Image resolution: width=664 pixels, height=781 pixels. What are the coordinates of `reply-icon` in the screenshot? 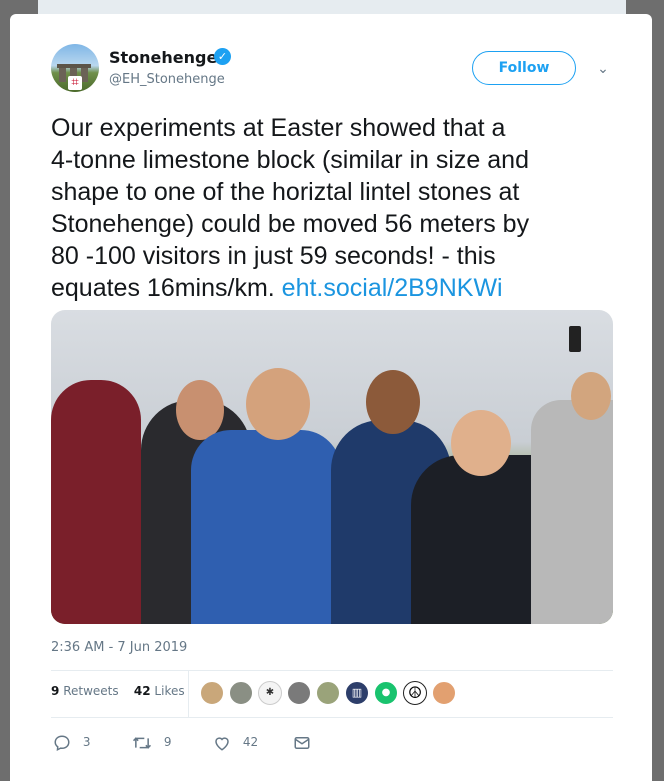 It's located at (62, 742).